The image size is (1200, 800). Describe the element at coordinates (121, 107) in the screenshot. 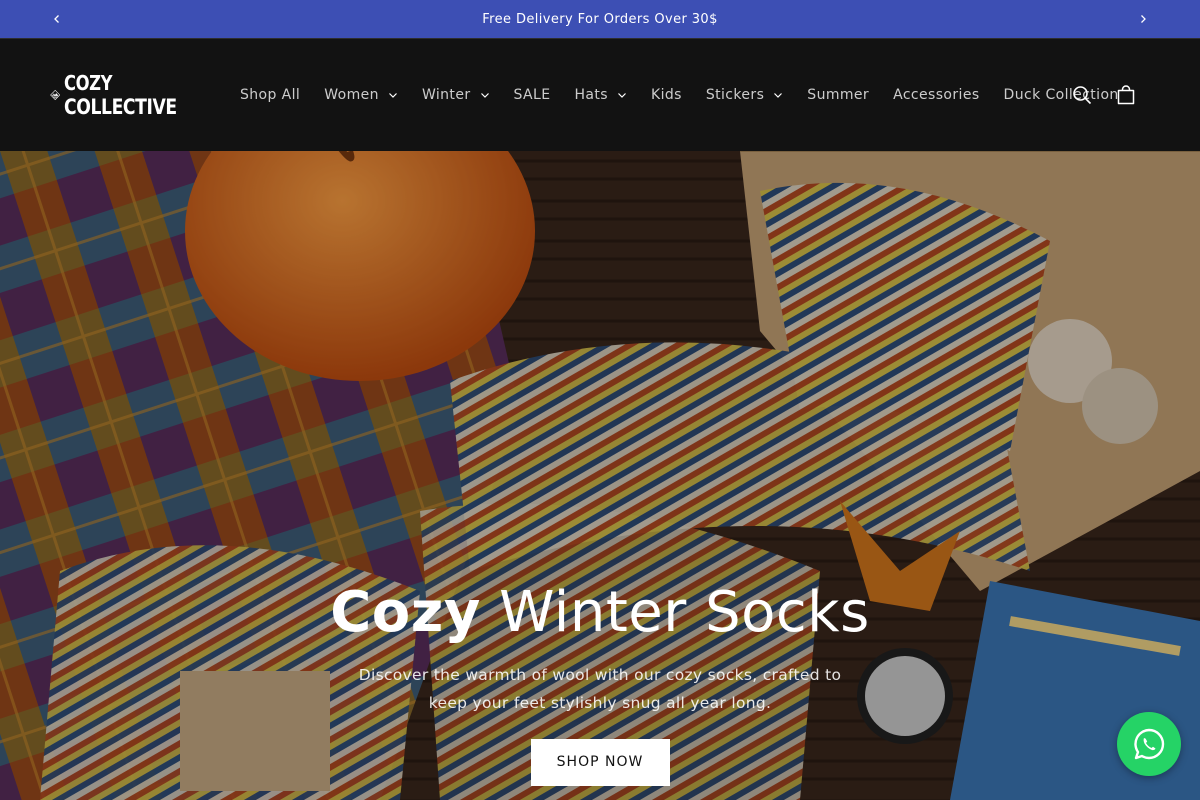

I see `logo-line-2: COLLECTIVE` at that location.